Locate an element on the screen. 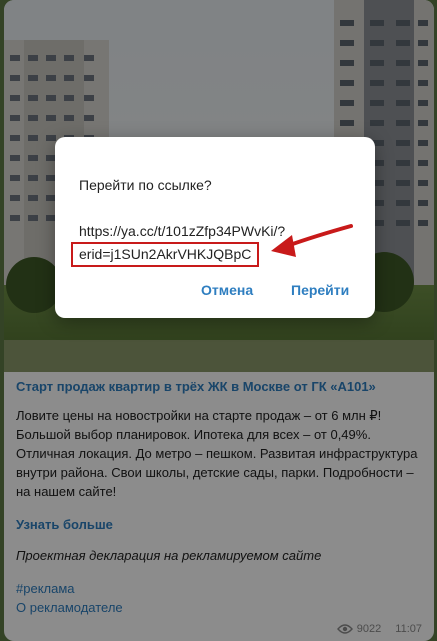 The height and width of the screenshot is (641, 437). dialog-url-line1: https://ya.cc/t/101zZfp34PWvKi/? is located at coordinates (182, 231).